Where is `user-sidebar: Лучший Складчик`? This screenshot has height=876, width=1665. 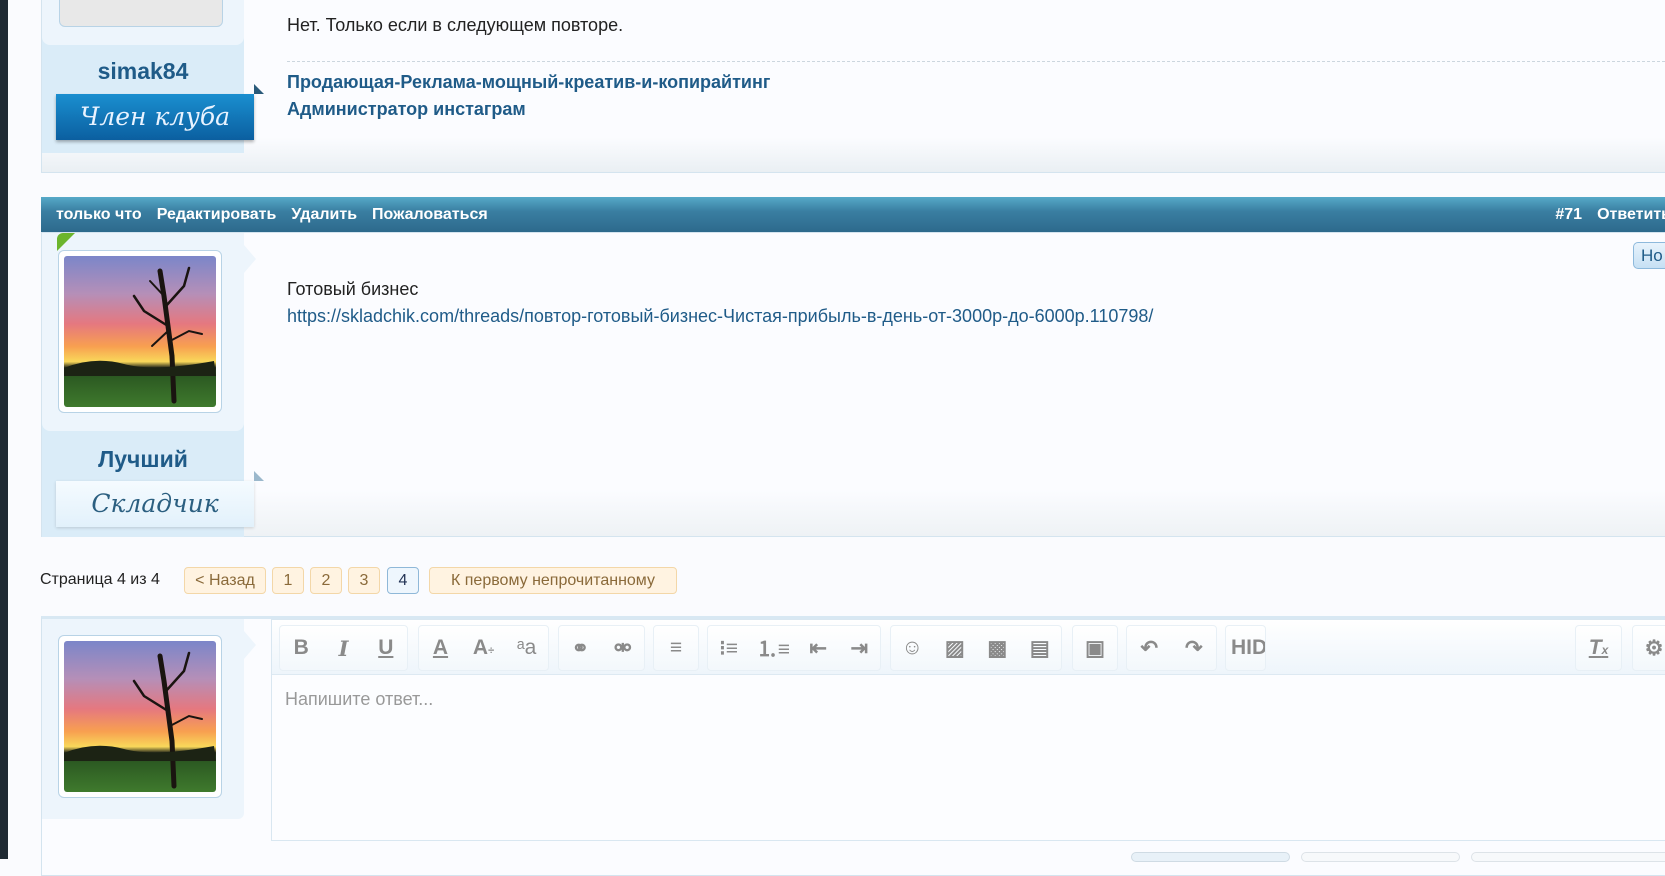 user-sidebar: Лучший Складчик is located at coordinates (153, 385).